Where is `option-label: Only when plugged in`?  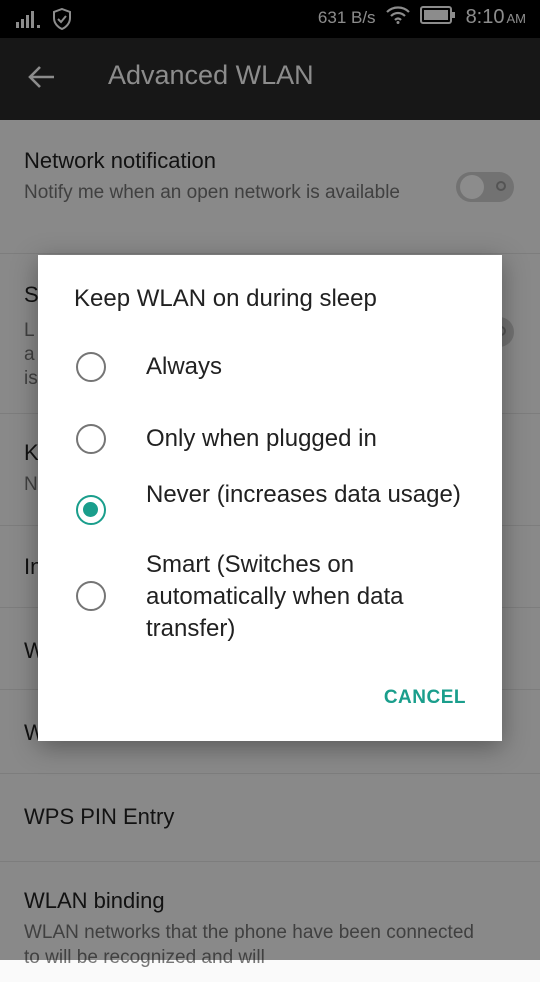
option-label: Only when plugged in is located at coordinates (261, 438).